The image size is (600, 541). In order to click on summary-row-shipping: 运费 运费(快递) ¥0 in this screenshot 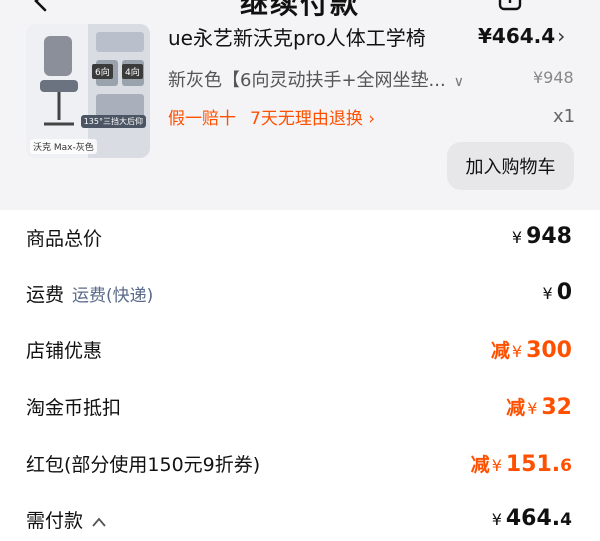, I will do `click(299, 297)`.